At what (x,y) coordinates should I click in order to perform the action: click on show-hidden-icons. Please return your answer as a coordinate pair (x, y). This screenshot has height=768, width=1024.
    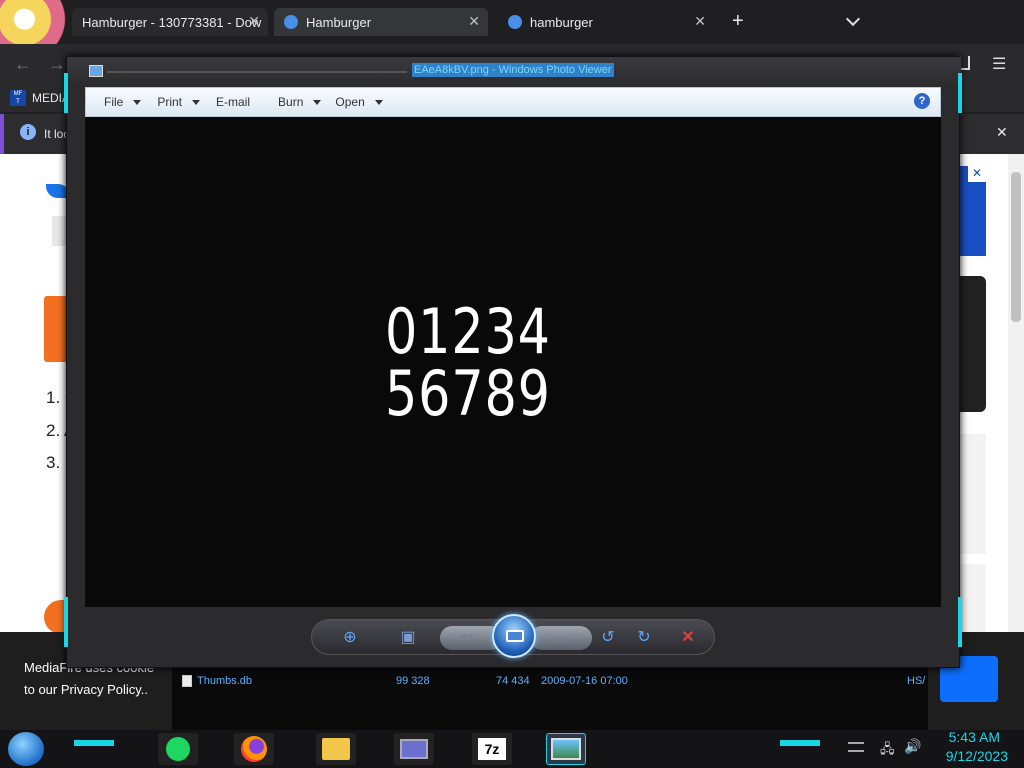
    Looking at the image, I should click on (856, 747).